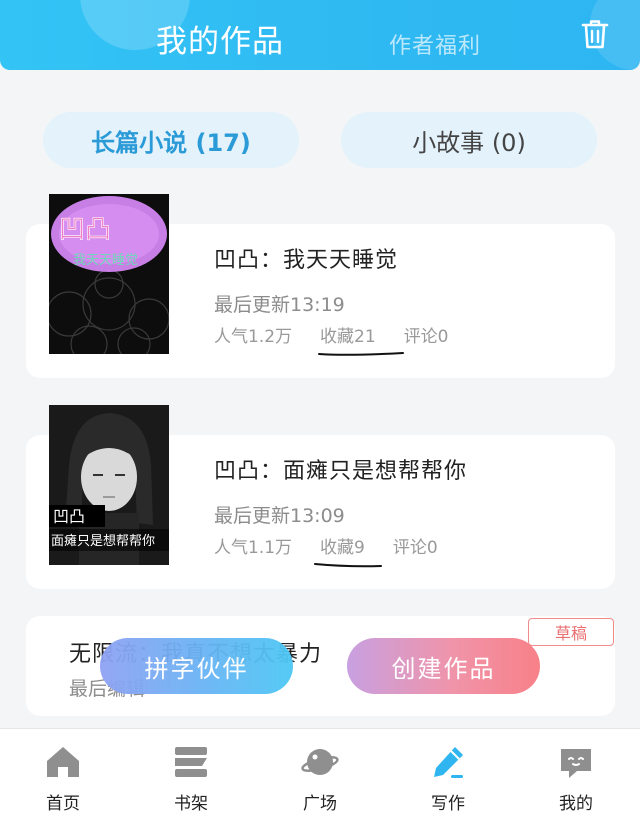 This screenshot has width=640, height=824. I want to click on bottom-navigation: 首页 书架 广场 写作 我的, so click(320, 776).